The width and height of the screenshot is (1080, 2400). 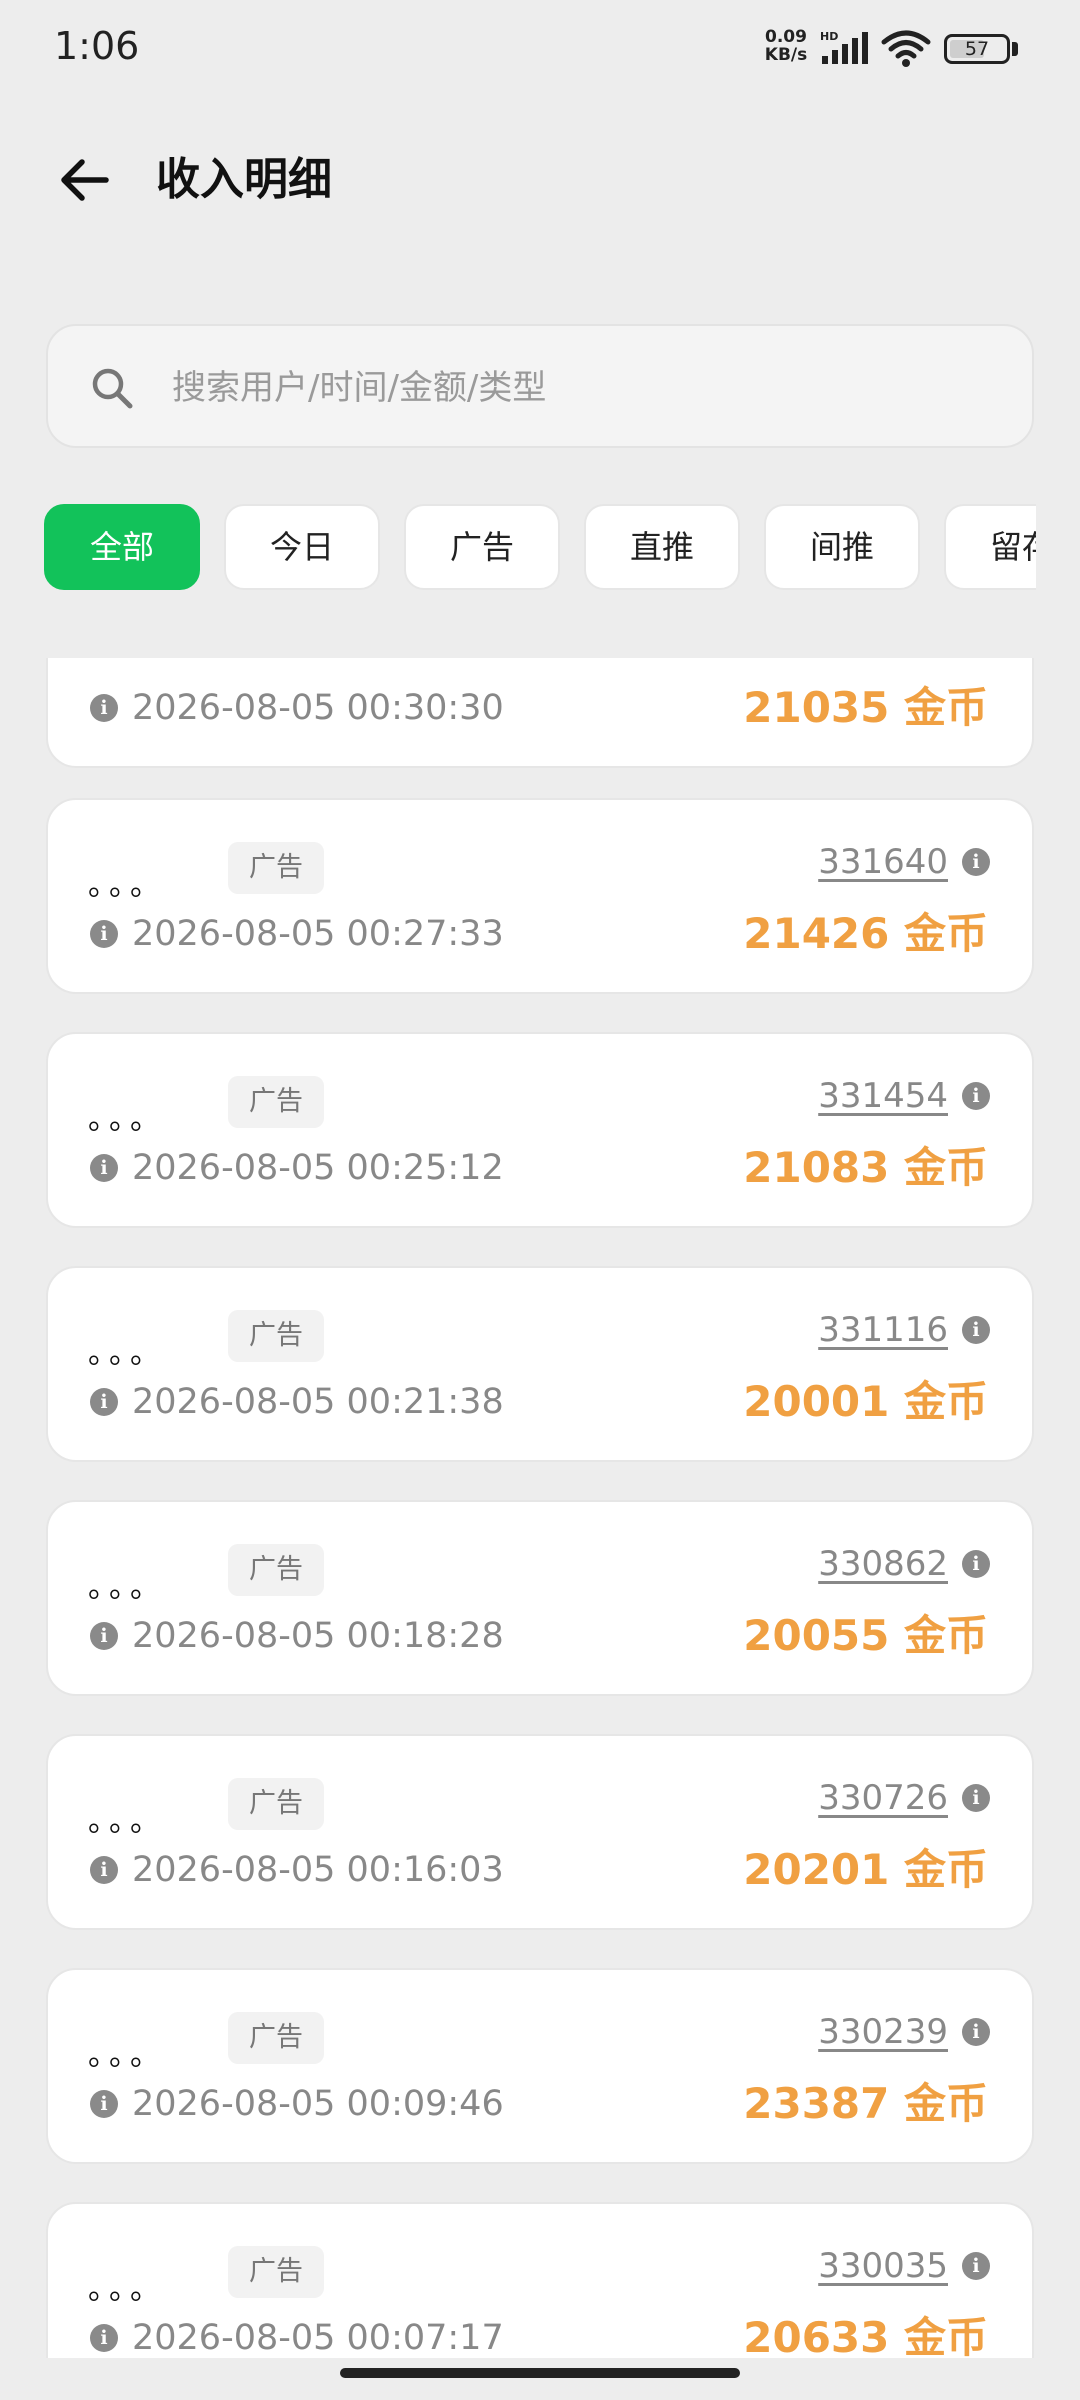 I want to click on record-time: 2026-08-05 00:18:28, so click(x=318, y=1636).